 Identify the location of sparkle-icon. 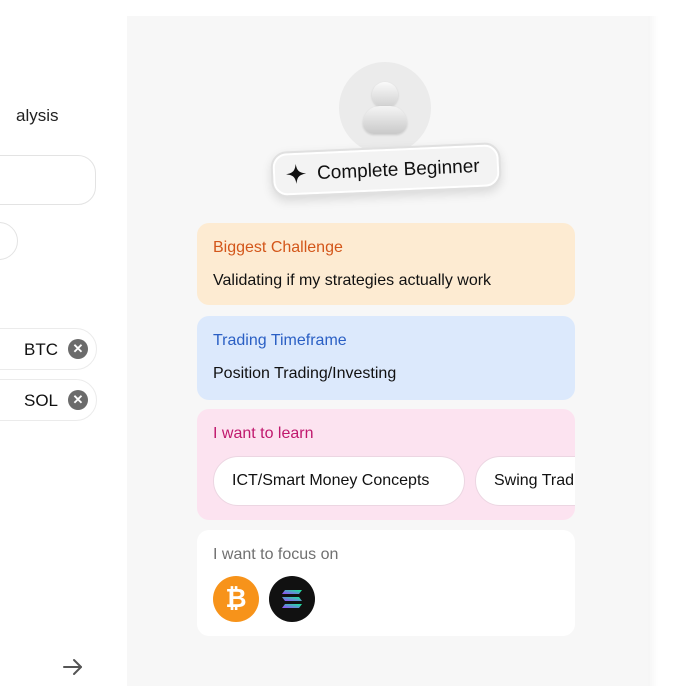
(296, 173).